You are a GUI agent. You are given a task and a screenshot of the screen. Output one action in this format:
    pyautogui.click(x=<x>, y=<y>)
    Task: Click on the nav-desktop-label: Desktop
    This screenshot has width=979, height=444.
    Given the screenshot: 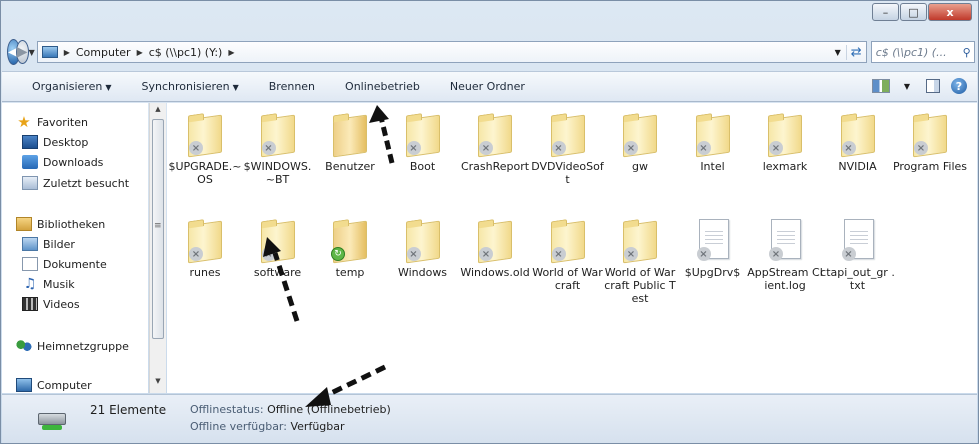 What is the action you would take?
    pyautogui.click(x=66, y=142)
    